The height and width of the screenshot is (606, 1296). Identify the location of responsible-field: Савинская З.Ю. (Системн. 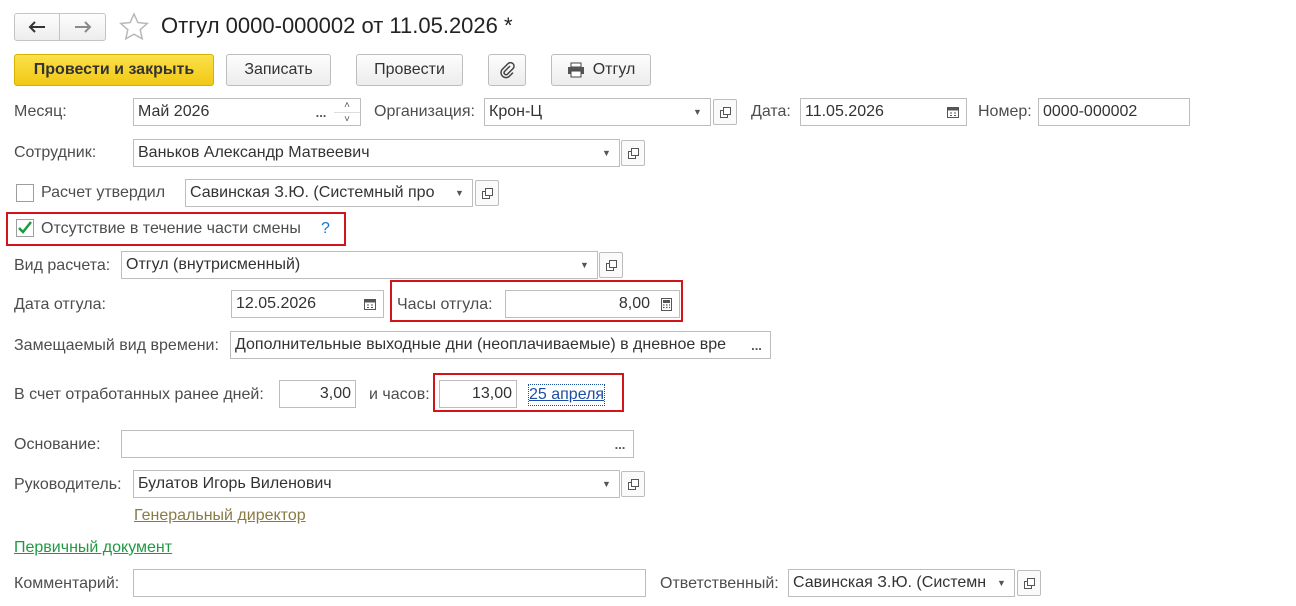
(889, 583).